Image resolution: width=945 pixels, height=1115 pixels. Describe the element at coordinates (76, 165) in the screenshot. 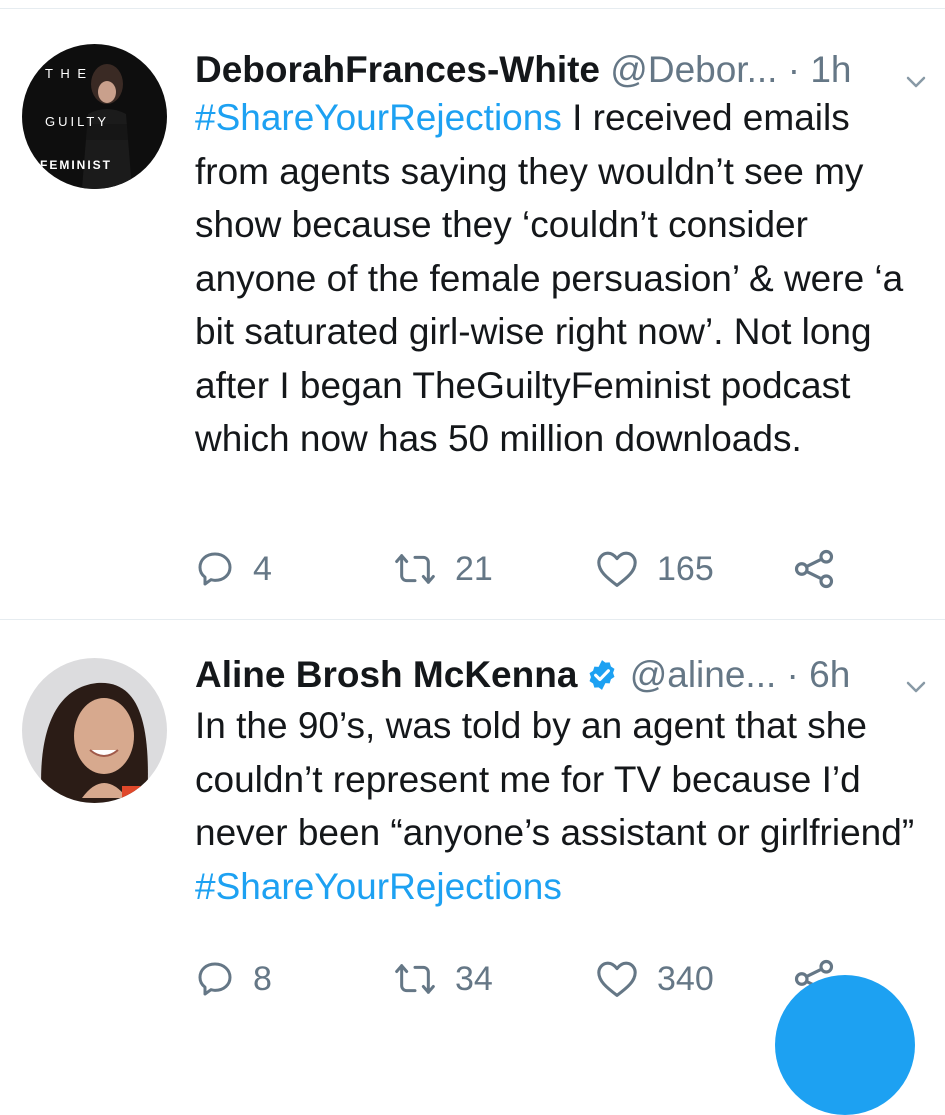

I see `svg-text: FEMINIST` at that location.